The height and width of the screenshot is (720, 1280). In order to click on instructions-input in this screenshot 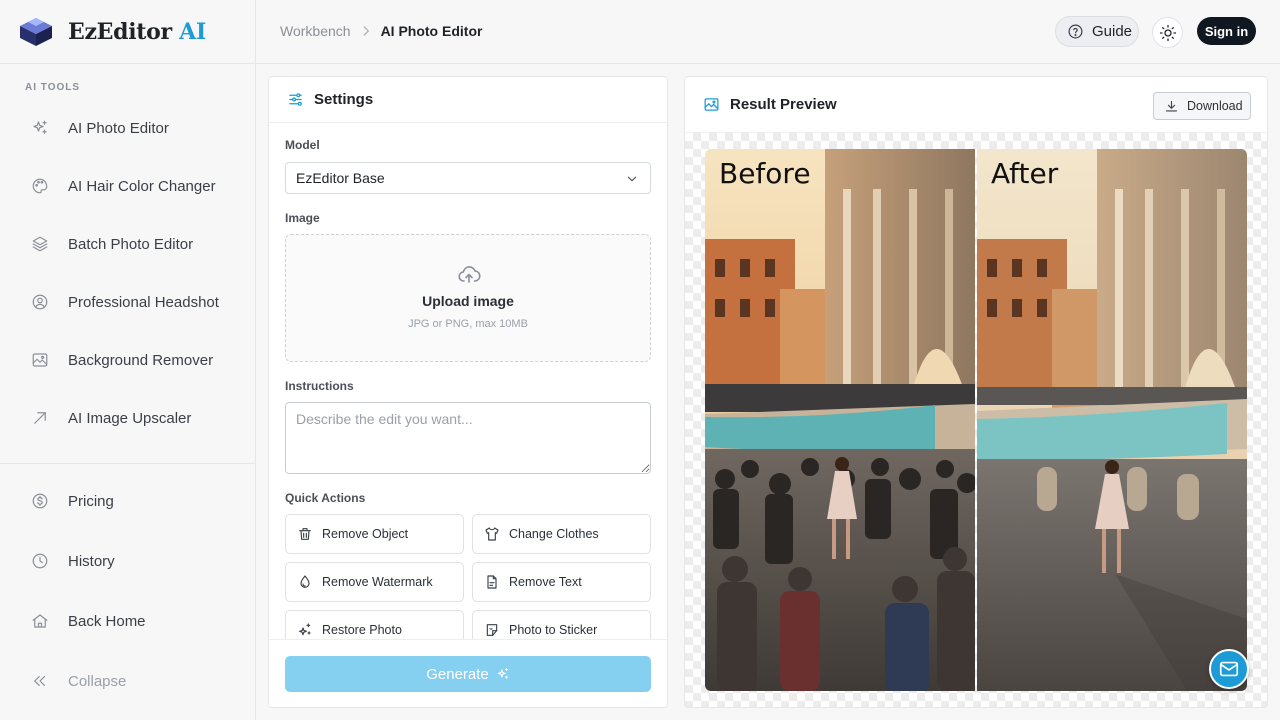, I will do `click(468, 438)`.